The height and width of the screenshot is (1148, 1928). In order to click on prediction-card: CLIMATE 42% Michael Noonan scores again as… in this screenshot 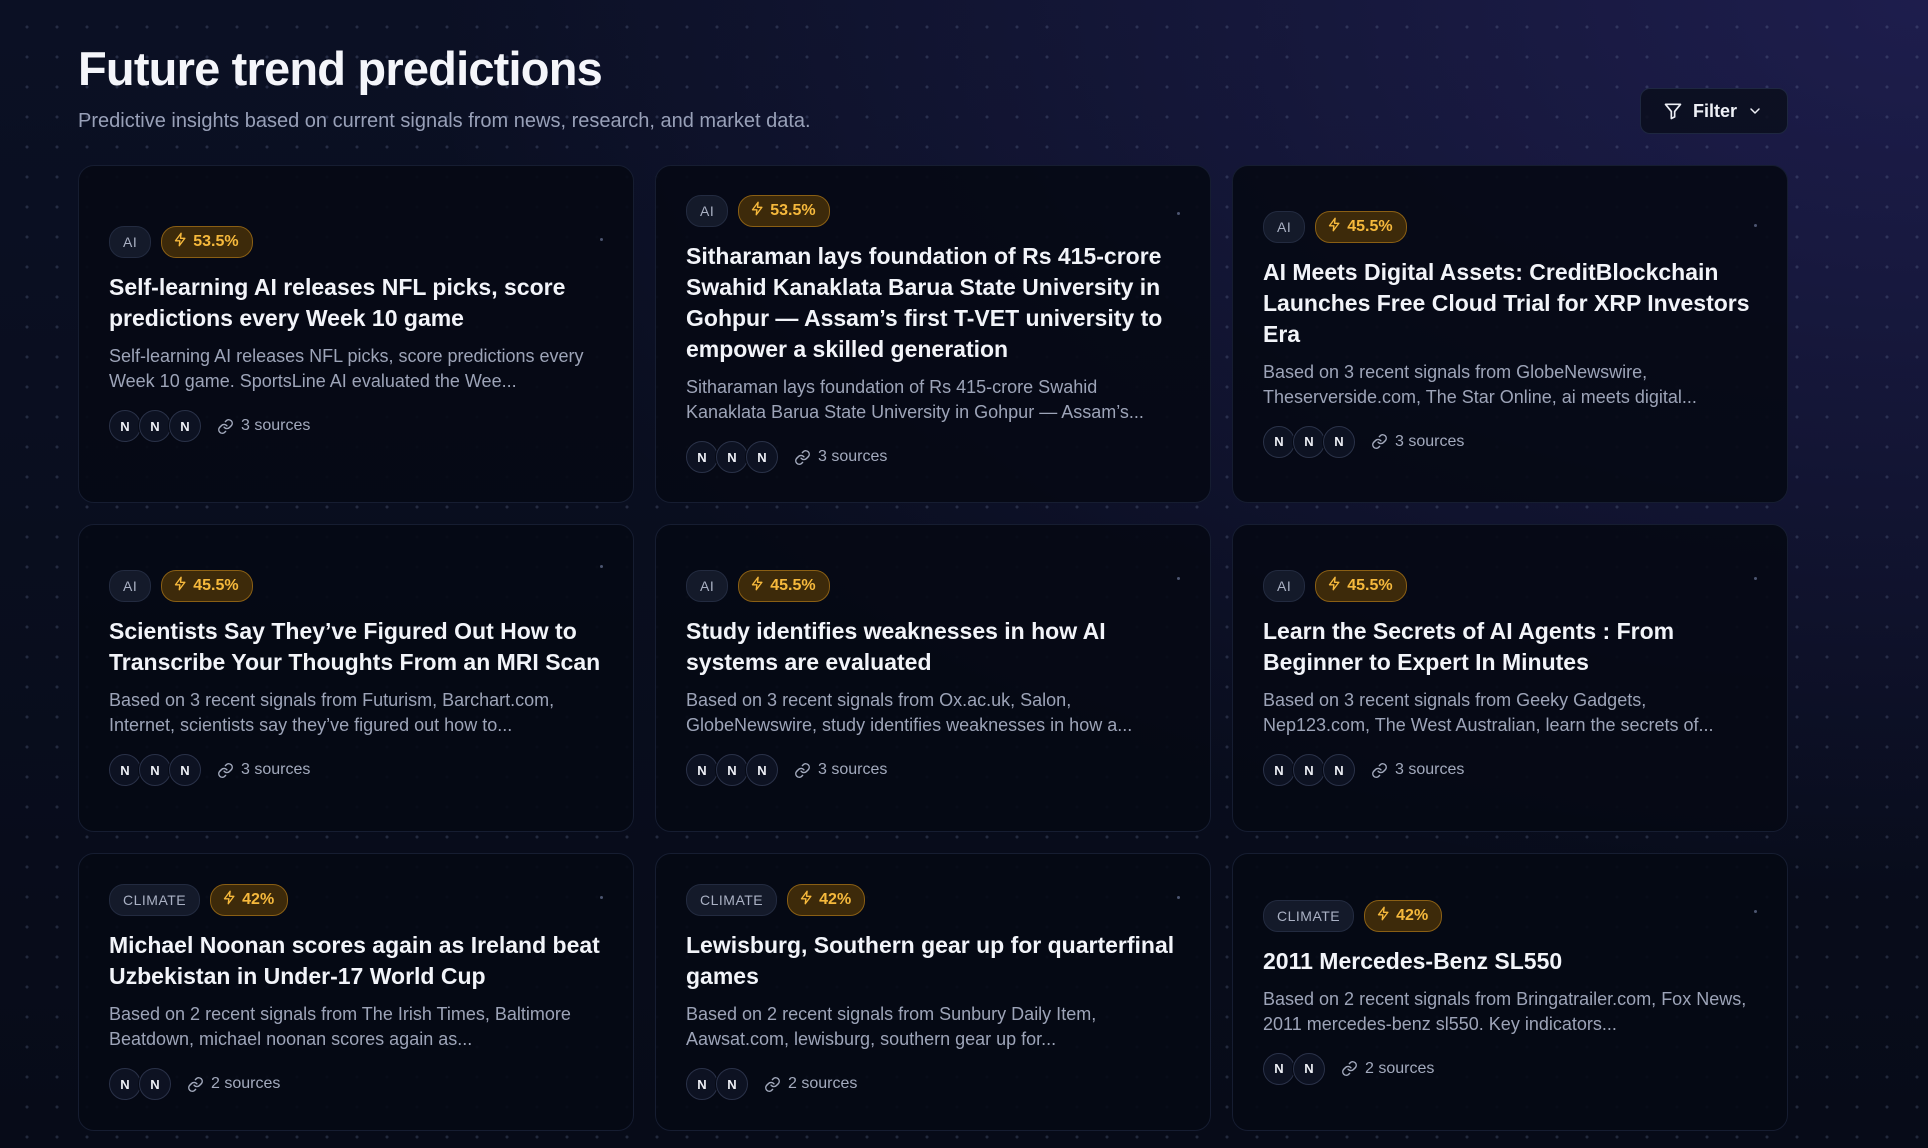, I will do `click(356, 992)`.